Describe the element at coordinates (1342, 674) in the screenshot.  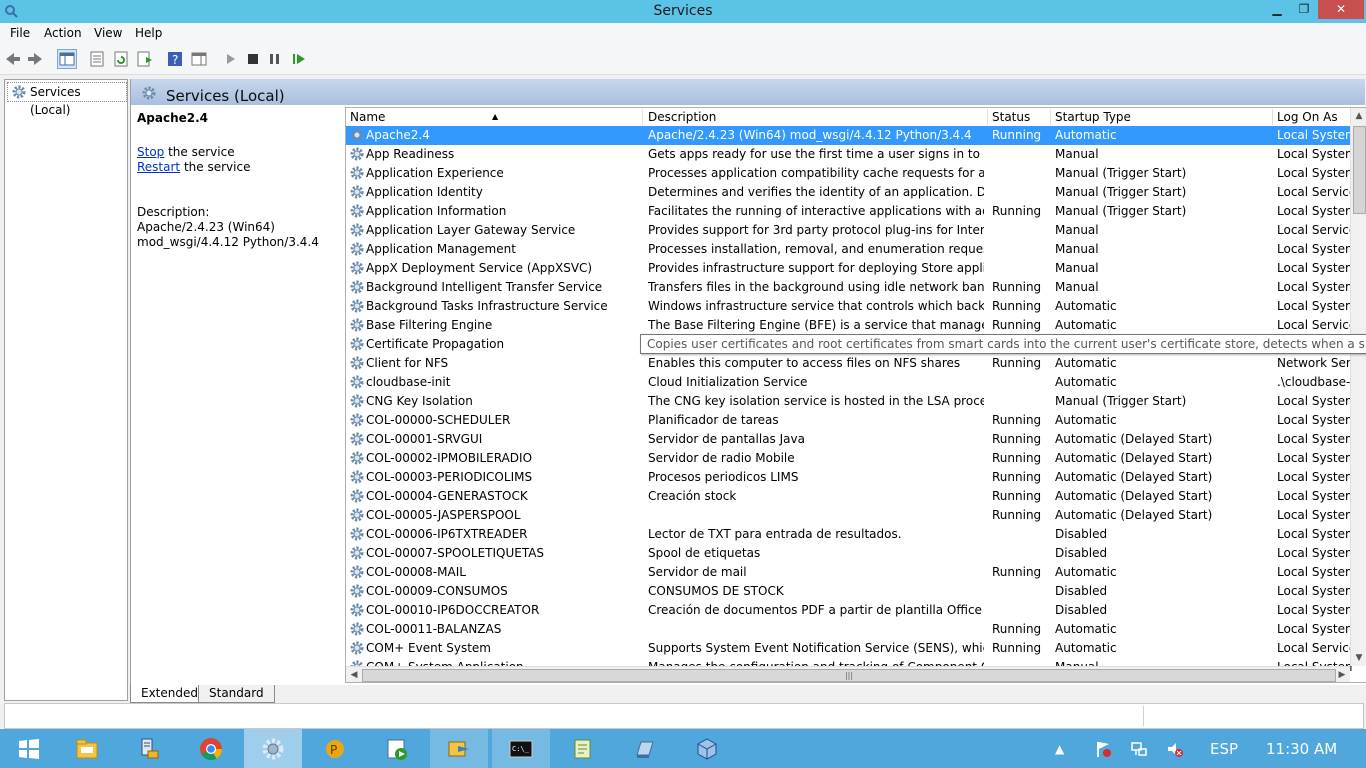
I see `scroll-right-icon: ▶` at that location.